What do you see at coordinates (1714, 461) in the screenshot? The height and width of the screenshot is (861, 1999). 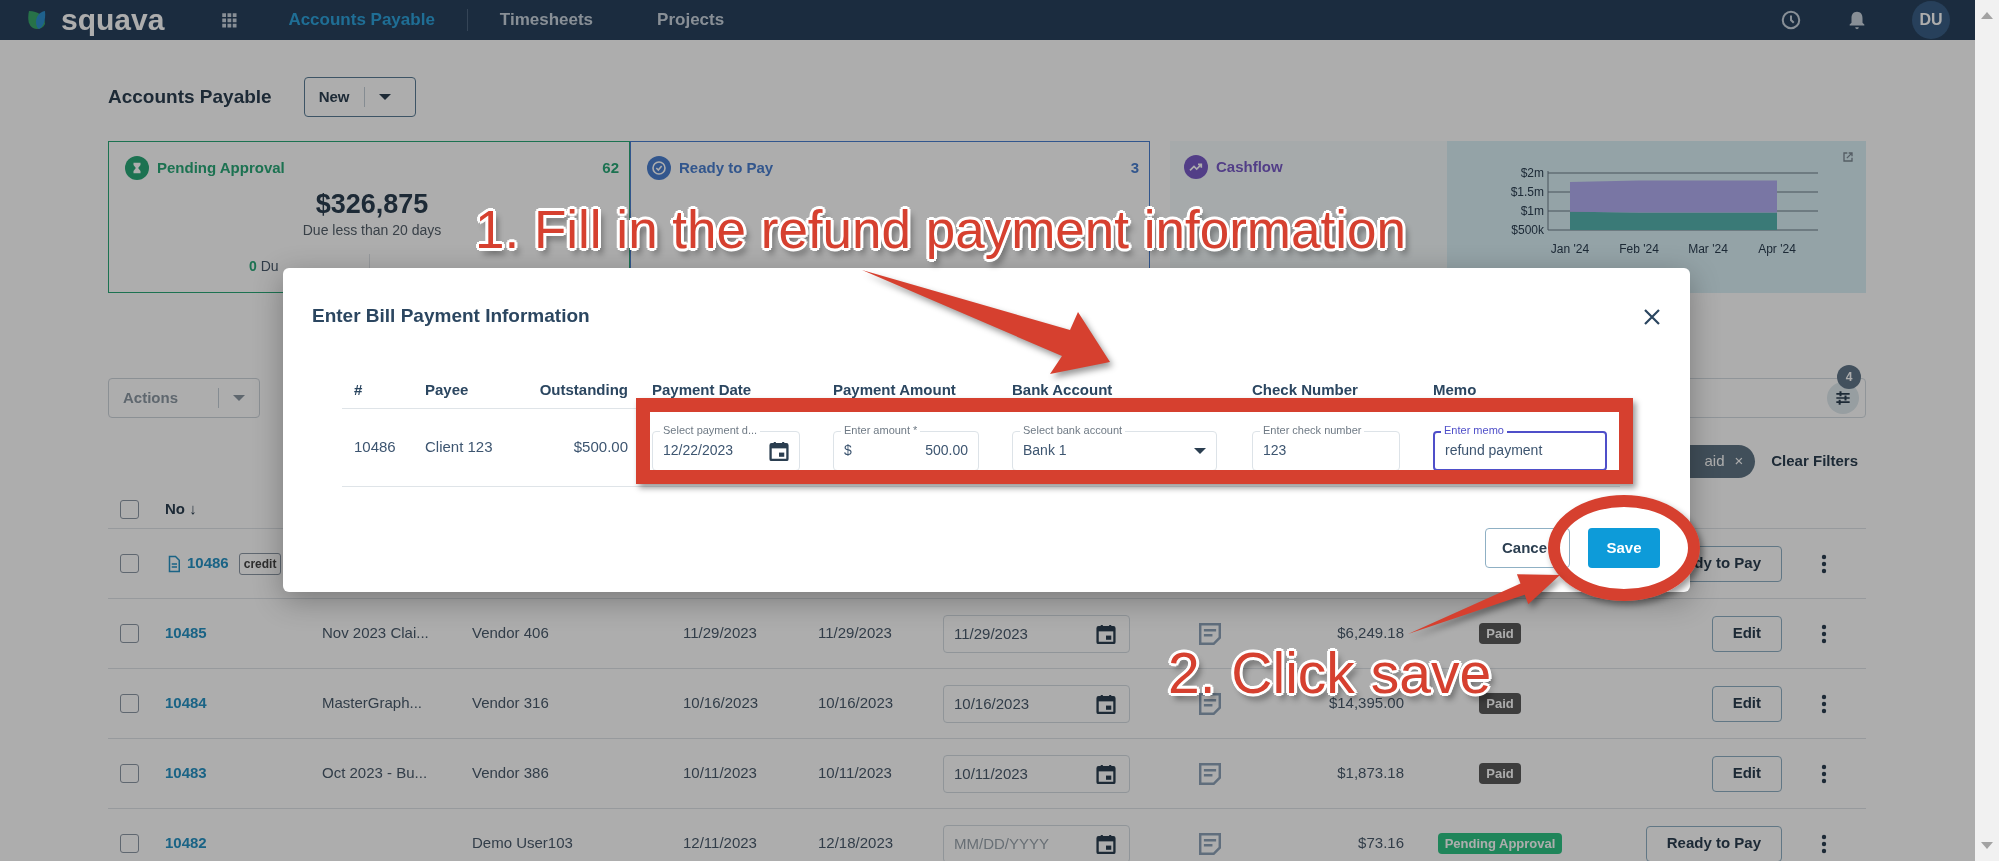 I see `chip-label: aid` at bounding box center [1714, 461].